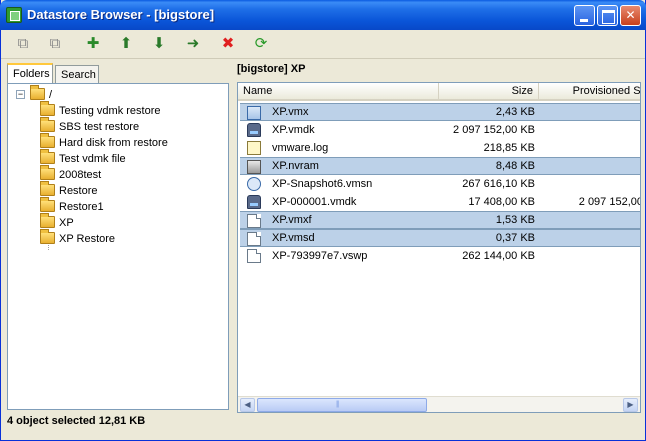 This screenshot has height=441, width=646. Describe the element at coordinates (254, 148) in the screenshot. I see `log-file-icon` at that location.